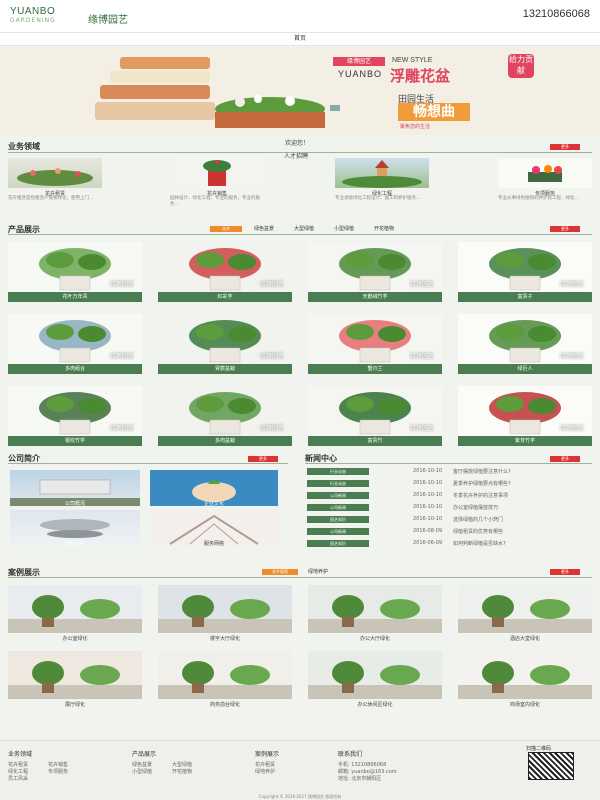 This screenshot has width=600, height=800. Describe the element at coordinates (28, 772) in the screenshot. I see `footer-link: 绿化工程` at that location.